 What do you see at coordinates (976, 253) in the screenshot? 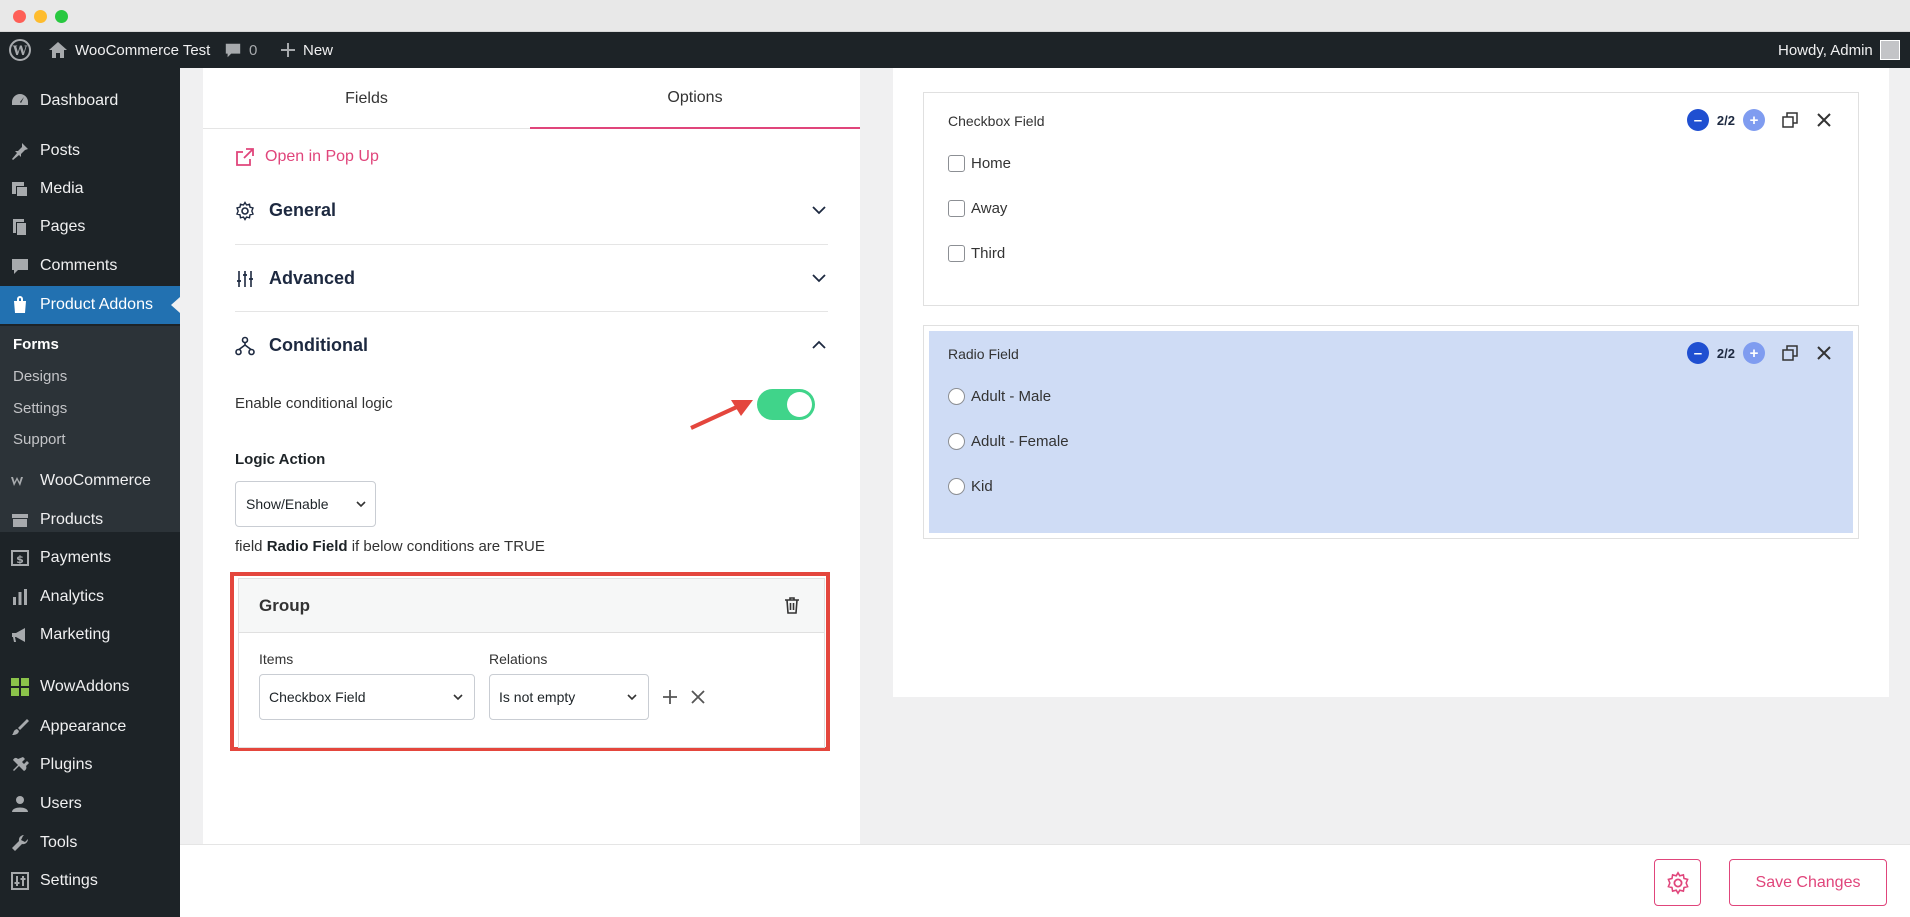
I see `checkbox-option: Third` at bounding box center [976, 253].